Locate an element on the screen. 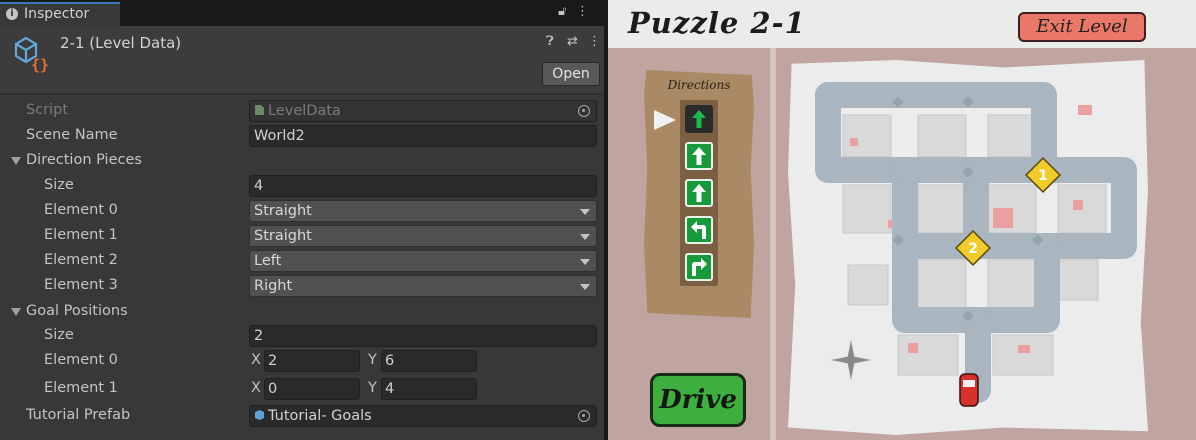 Image resolution: width=1196 pixels, height=440 pixels. compass-rose-icon is located at coordinates (851, 360).